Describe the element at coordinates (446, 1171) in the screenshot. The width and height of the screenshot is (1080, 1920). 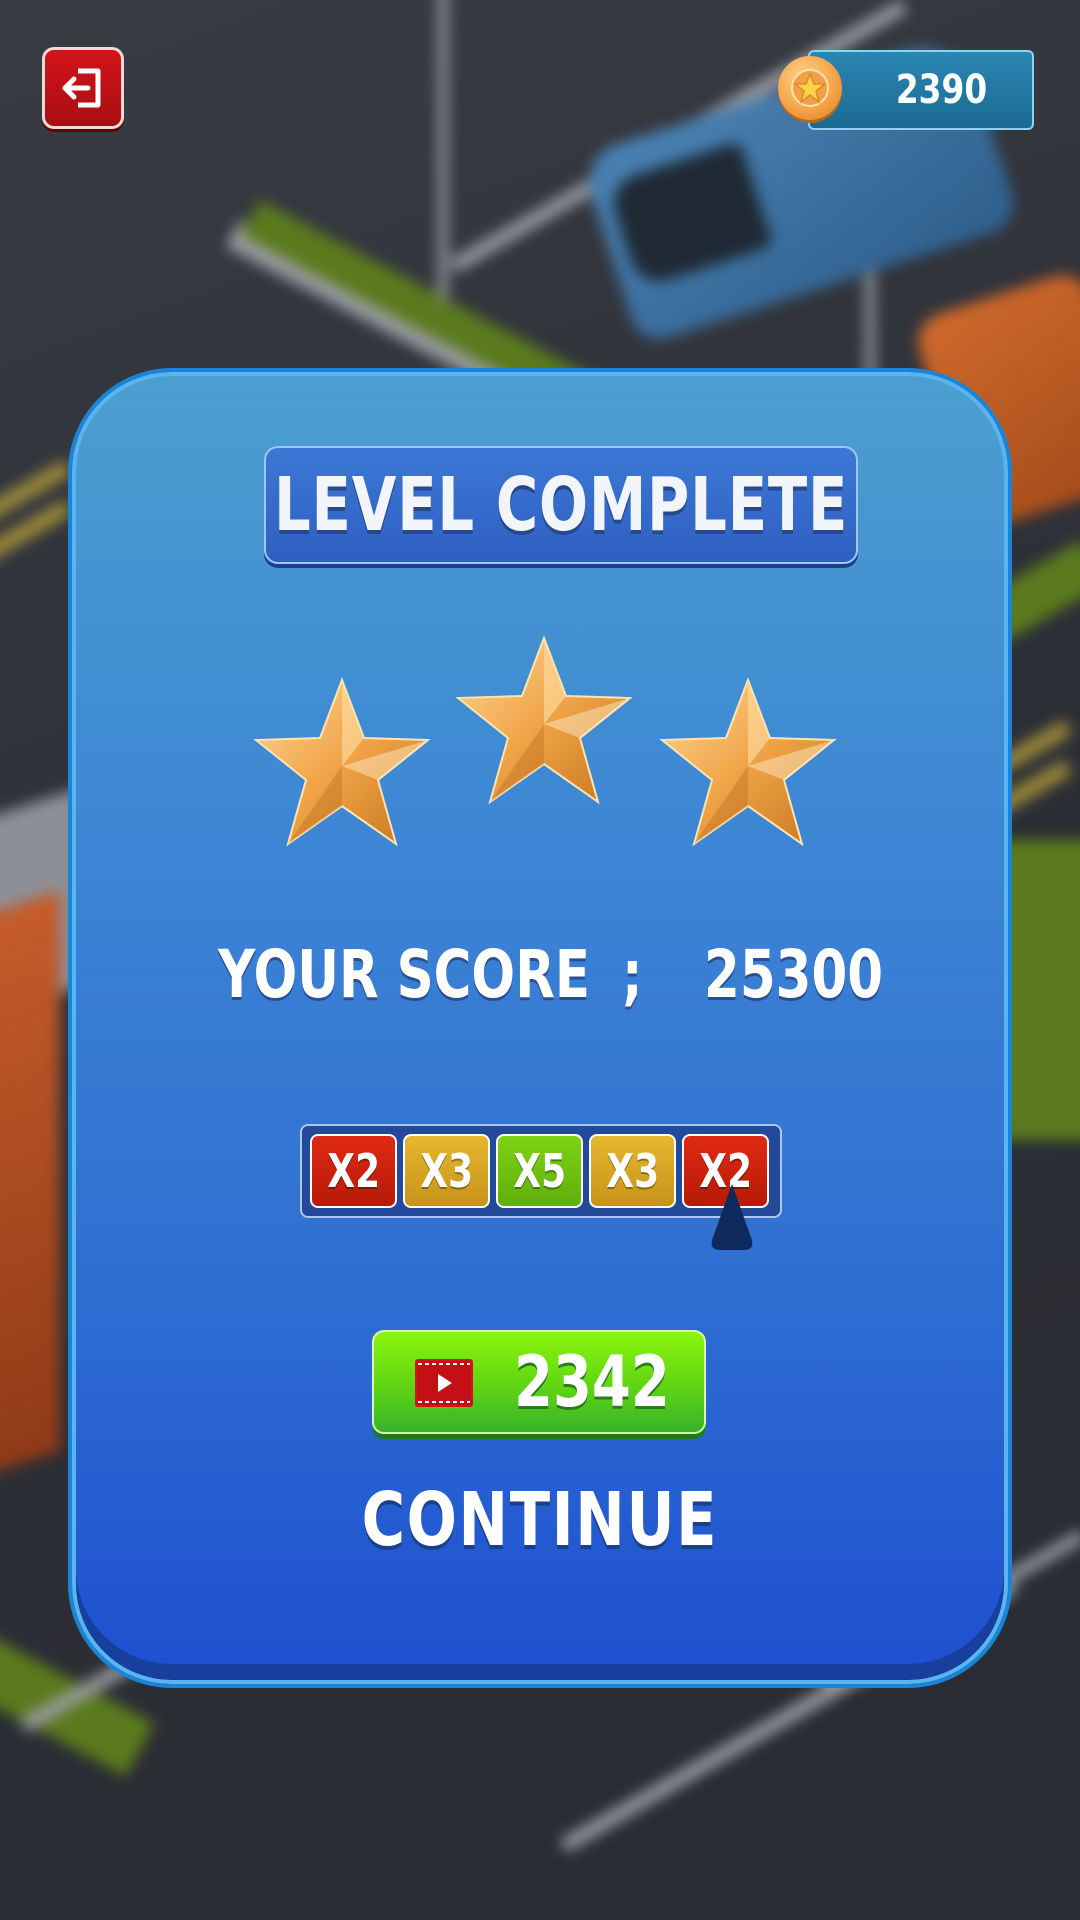
I see `multiplier-x3-left: X3` at that location.